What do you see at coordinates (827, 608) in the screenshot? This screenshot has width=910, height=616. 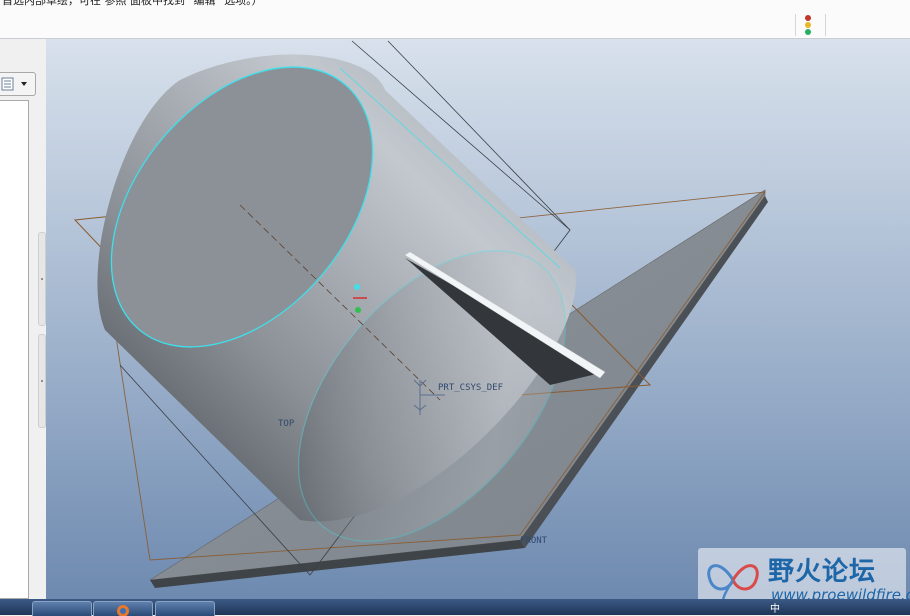 I see `system-tray: 中` at bounding box center [827, 608].